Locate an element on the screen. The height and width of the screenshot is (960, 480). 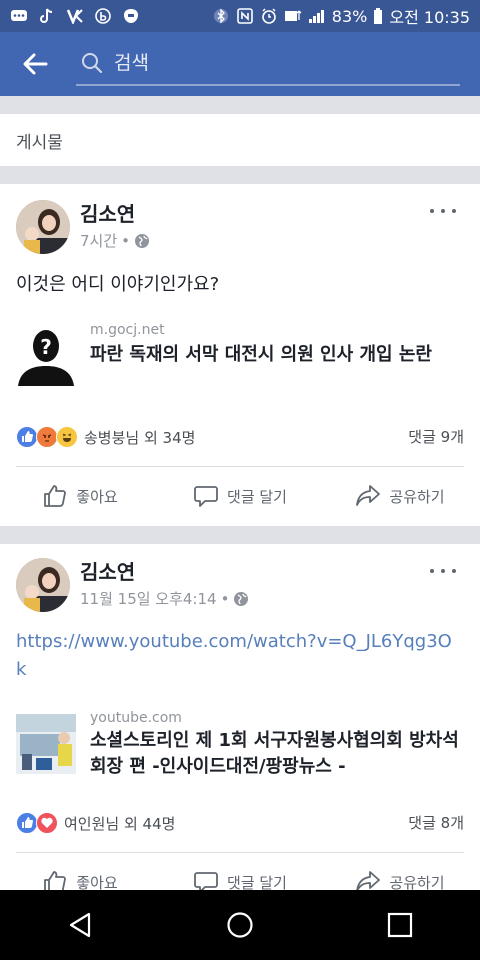
comments-count: 댓글 9개 is located at coordinates (436, 436).